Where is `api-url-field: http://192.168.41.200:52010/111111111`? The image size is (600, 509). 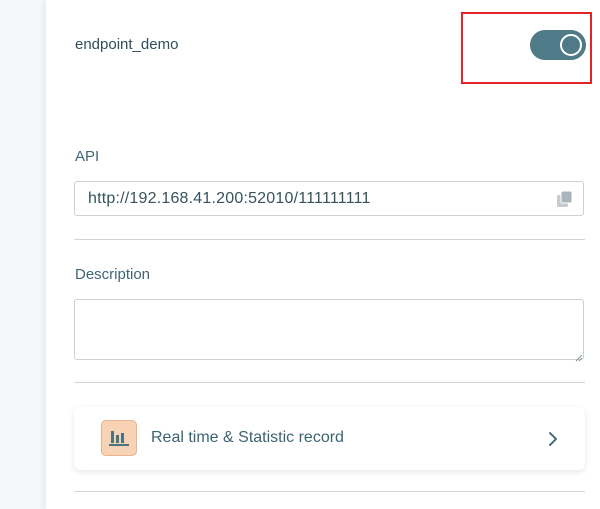 api-url-field: http://192.168.41.200:52010/111111111 is located at coordinates (329, 198).